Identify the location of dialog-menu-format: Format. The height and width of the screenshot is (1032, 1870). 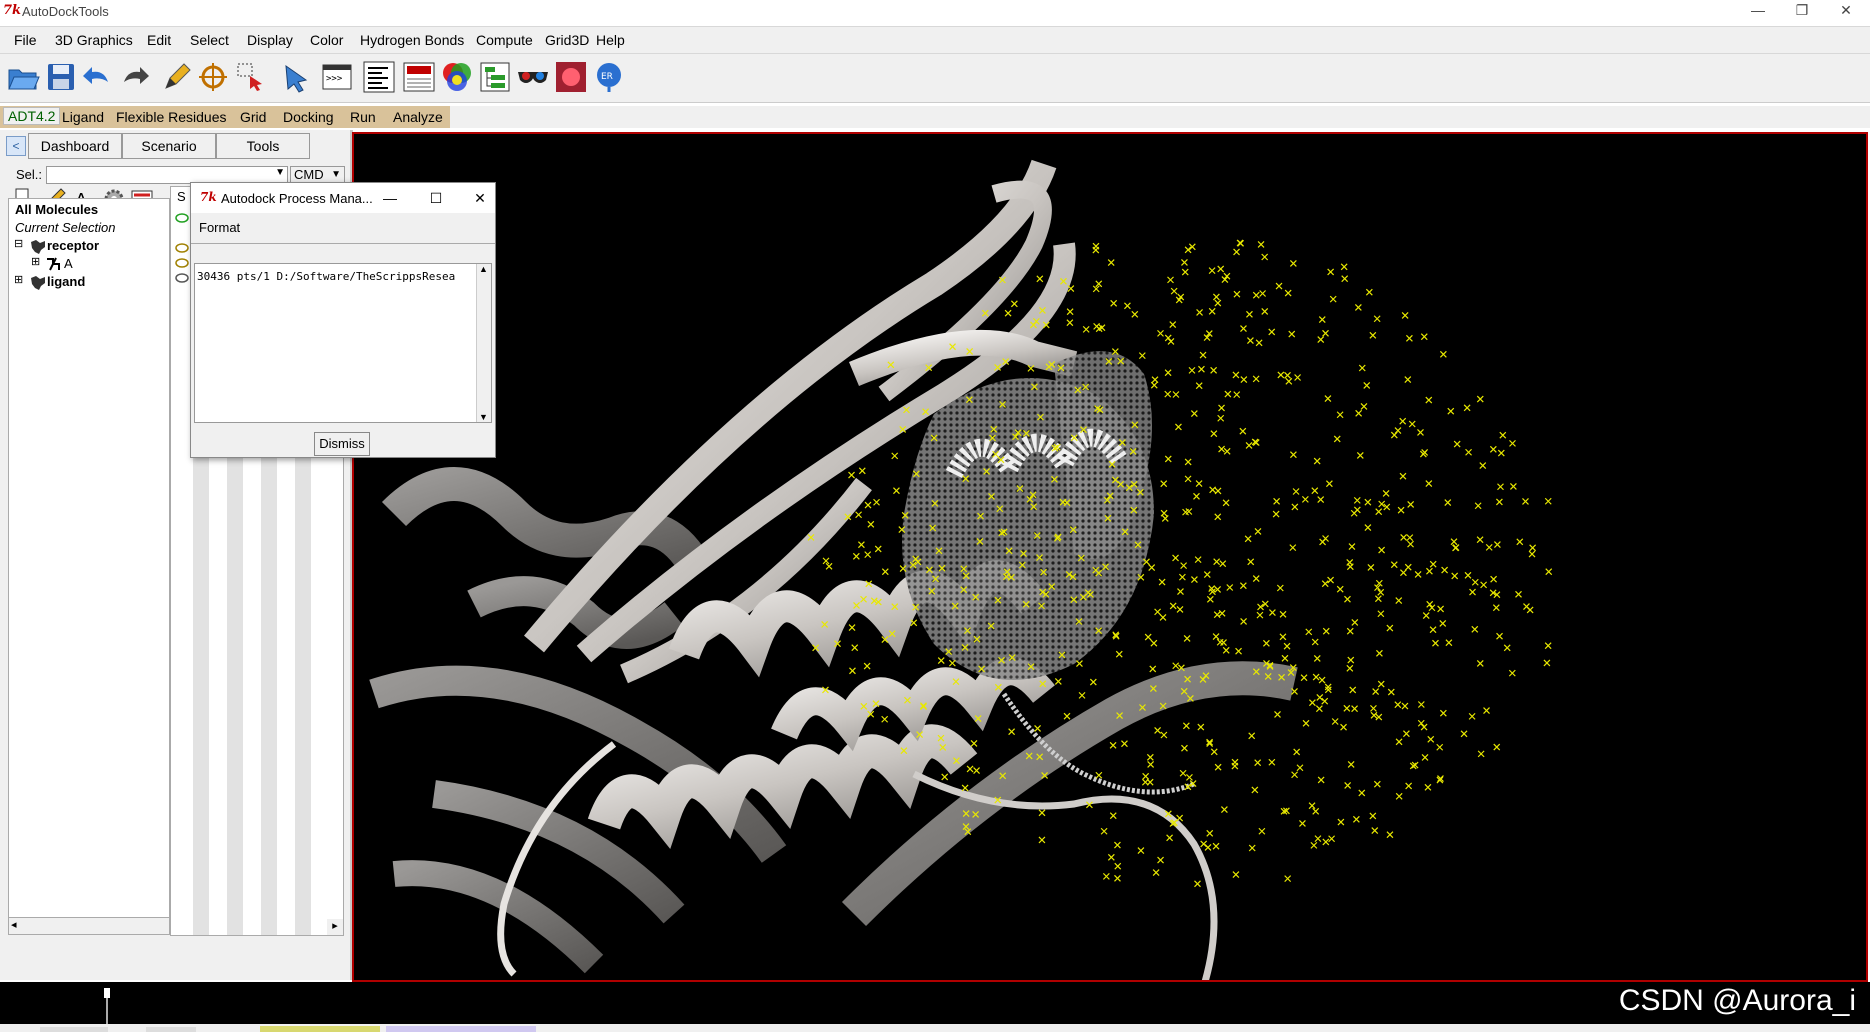
(219, 227).